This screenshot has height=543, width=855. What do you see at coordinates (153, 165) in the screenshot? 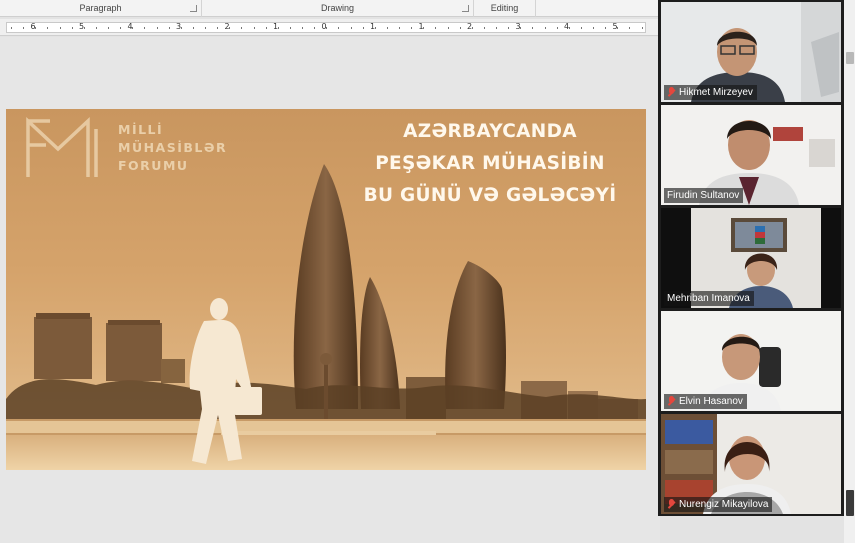
I see `logo-text-line: FORUMU` at bounding box center [153, 165].